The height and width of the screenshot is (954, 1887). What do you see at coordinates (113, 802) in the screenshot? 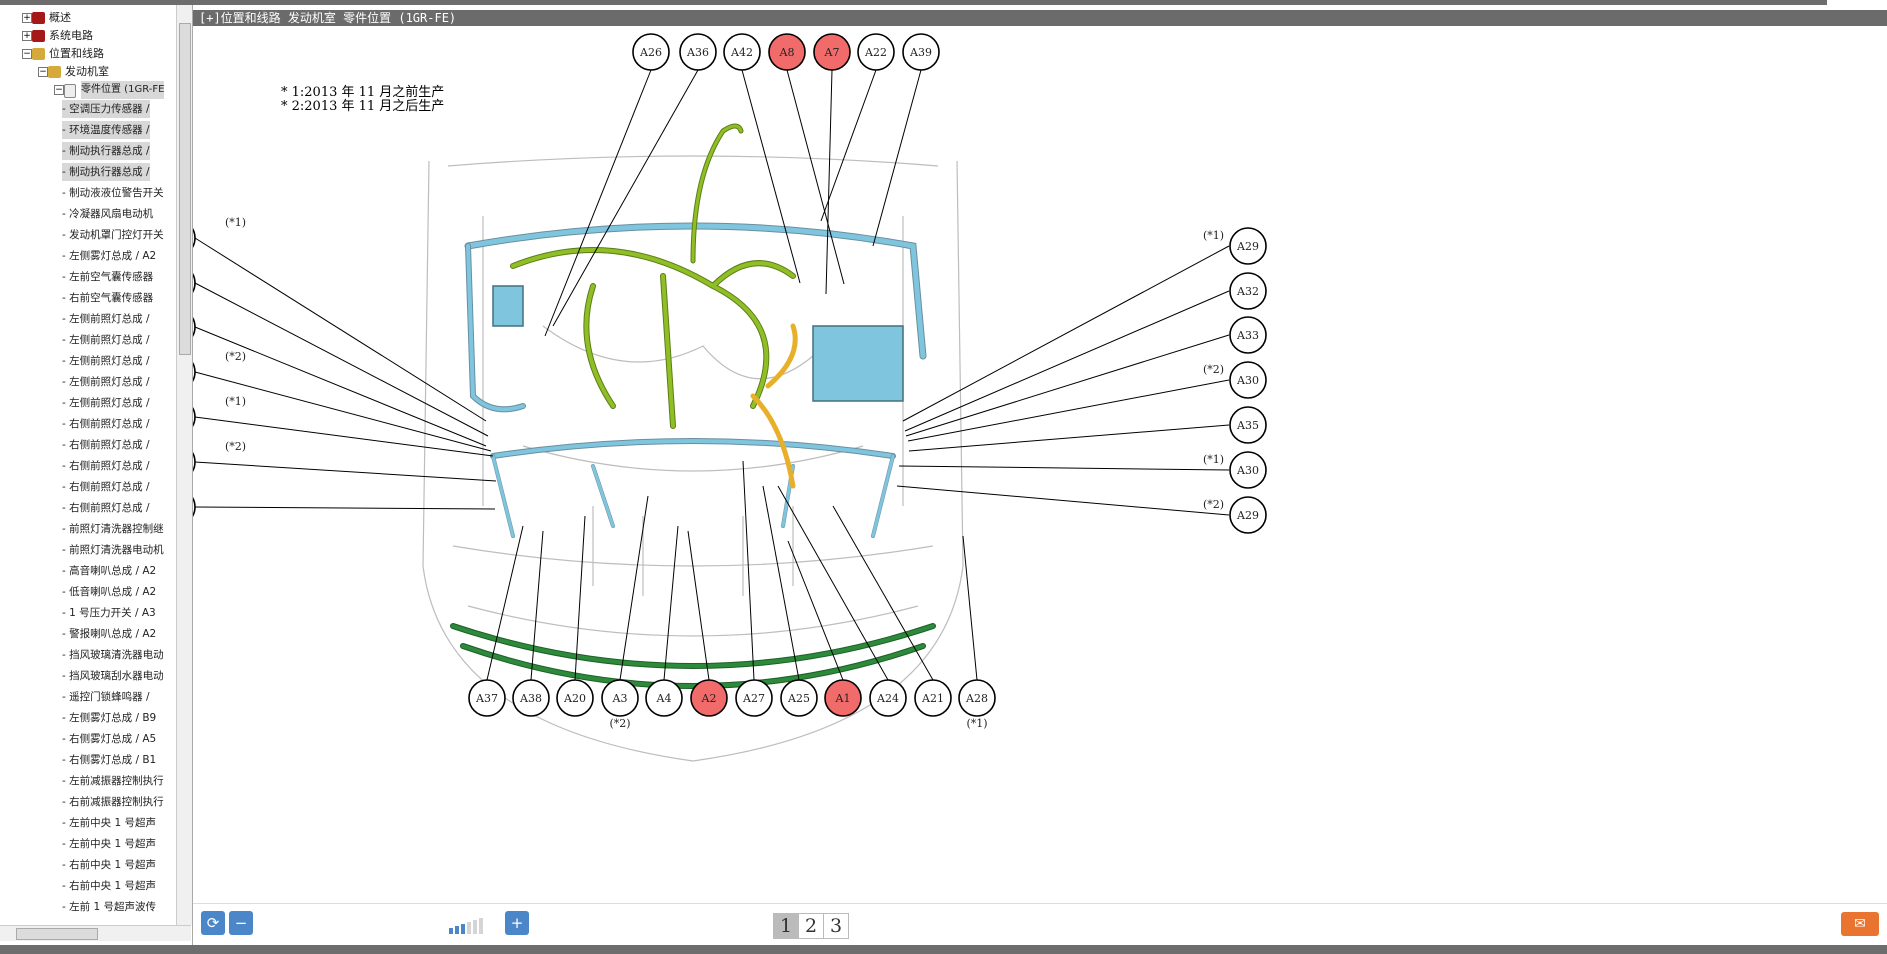
I see `tree-leaf-item: - 右前减振器控制执行` at bounding box center [113, 802].